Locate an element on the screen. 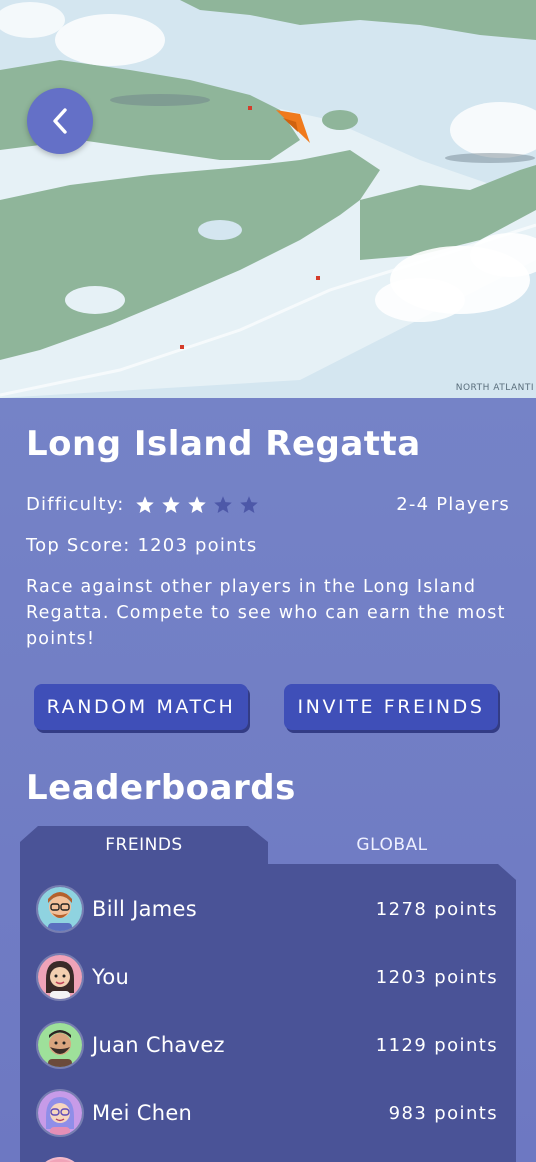 The height and width of the screenshot is (1162, 536). tab-friends: FREINDS is located at coordinates (144, 845).